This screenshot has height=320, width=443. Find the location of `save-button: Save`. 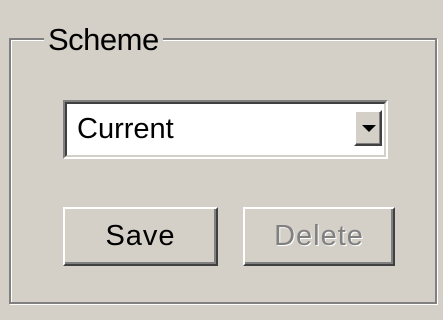

save-button: Save is located at coordinates (140, 236).